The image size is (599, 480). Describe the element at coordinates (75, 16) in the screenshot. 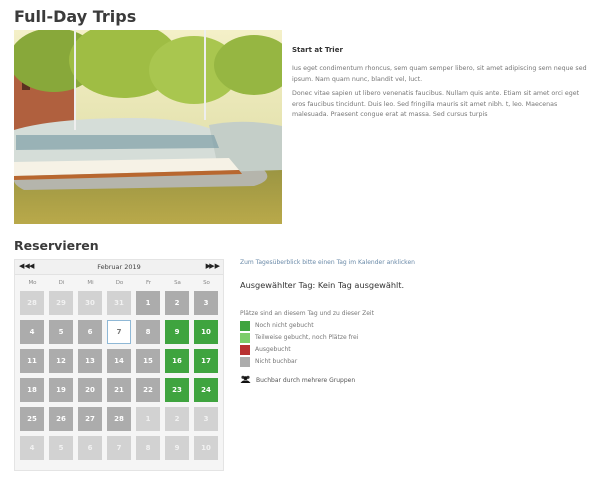

I see `page-title: Full-Day Trips` at that location.